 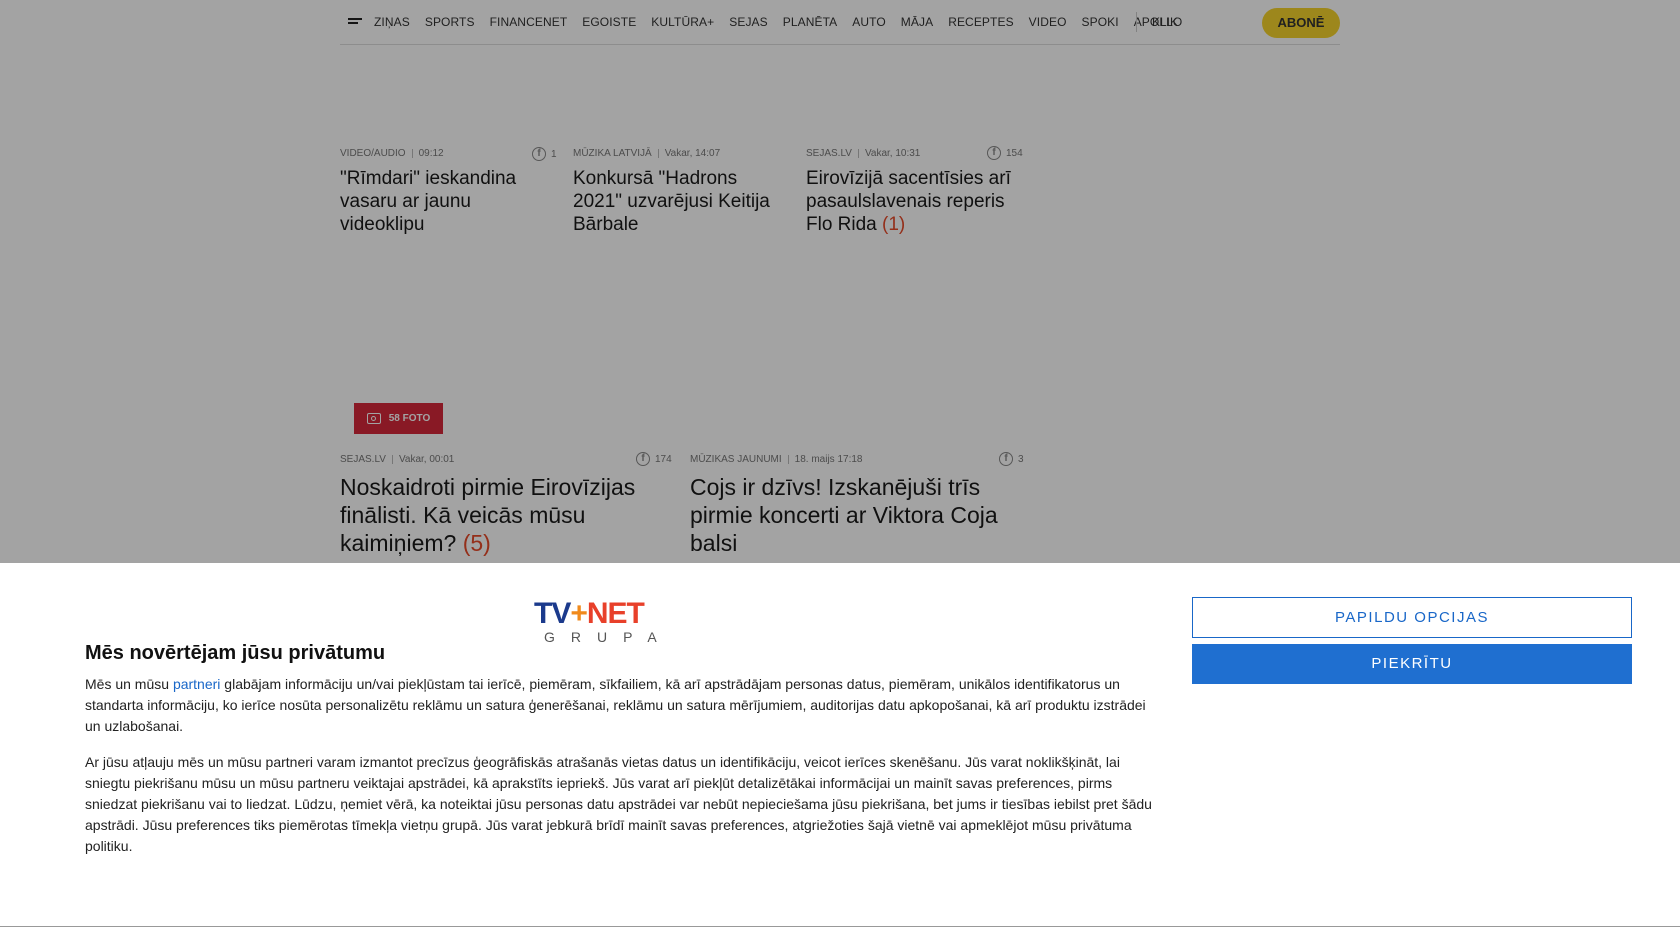 What do you see at coordinates (1412, 617) in the screenshot?
I see `more-options-button: PAPILDU OPCIJAS` at bounding box center [1412, 617].